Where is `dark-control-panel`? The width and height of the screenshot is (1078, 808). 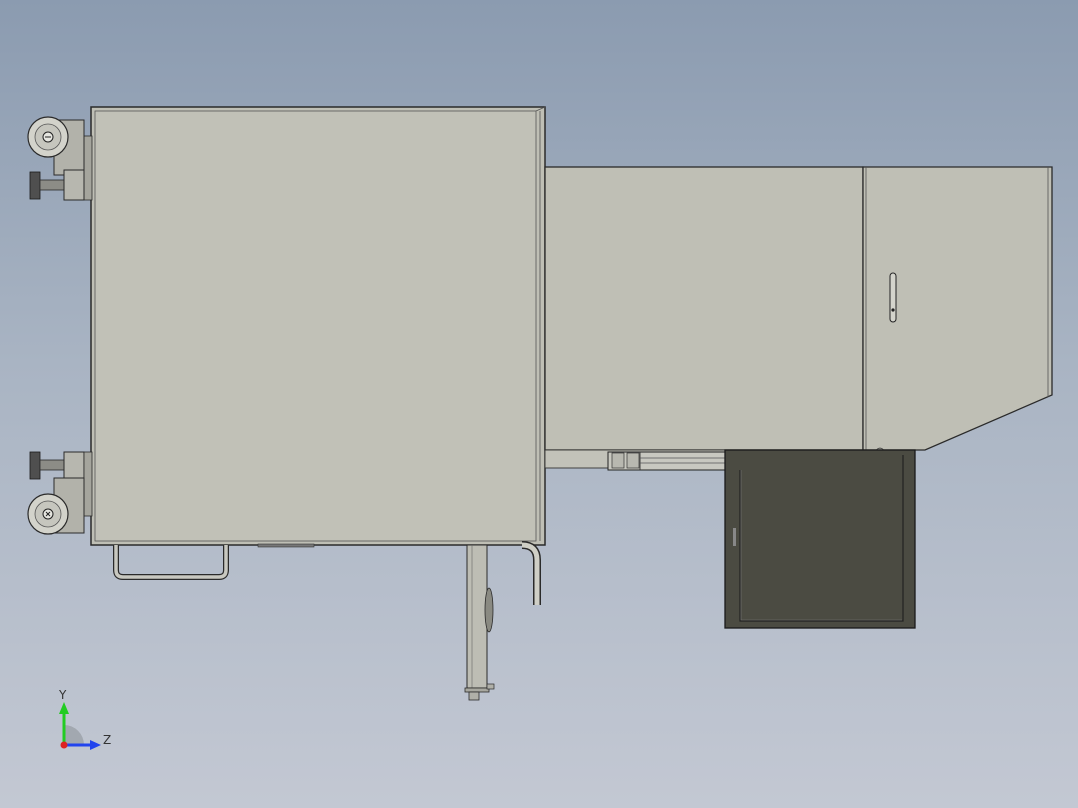
dark-control-panel is located at coordinates (820, 539).